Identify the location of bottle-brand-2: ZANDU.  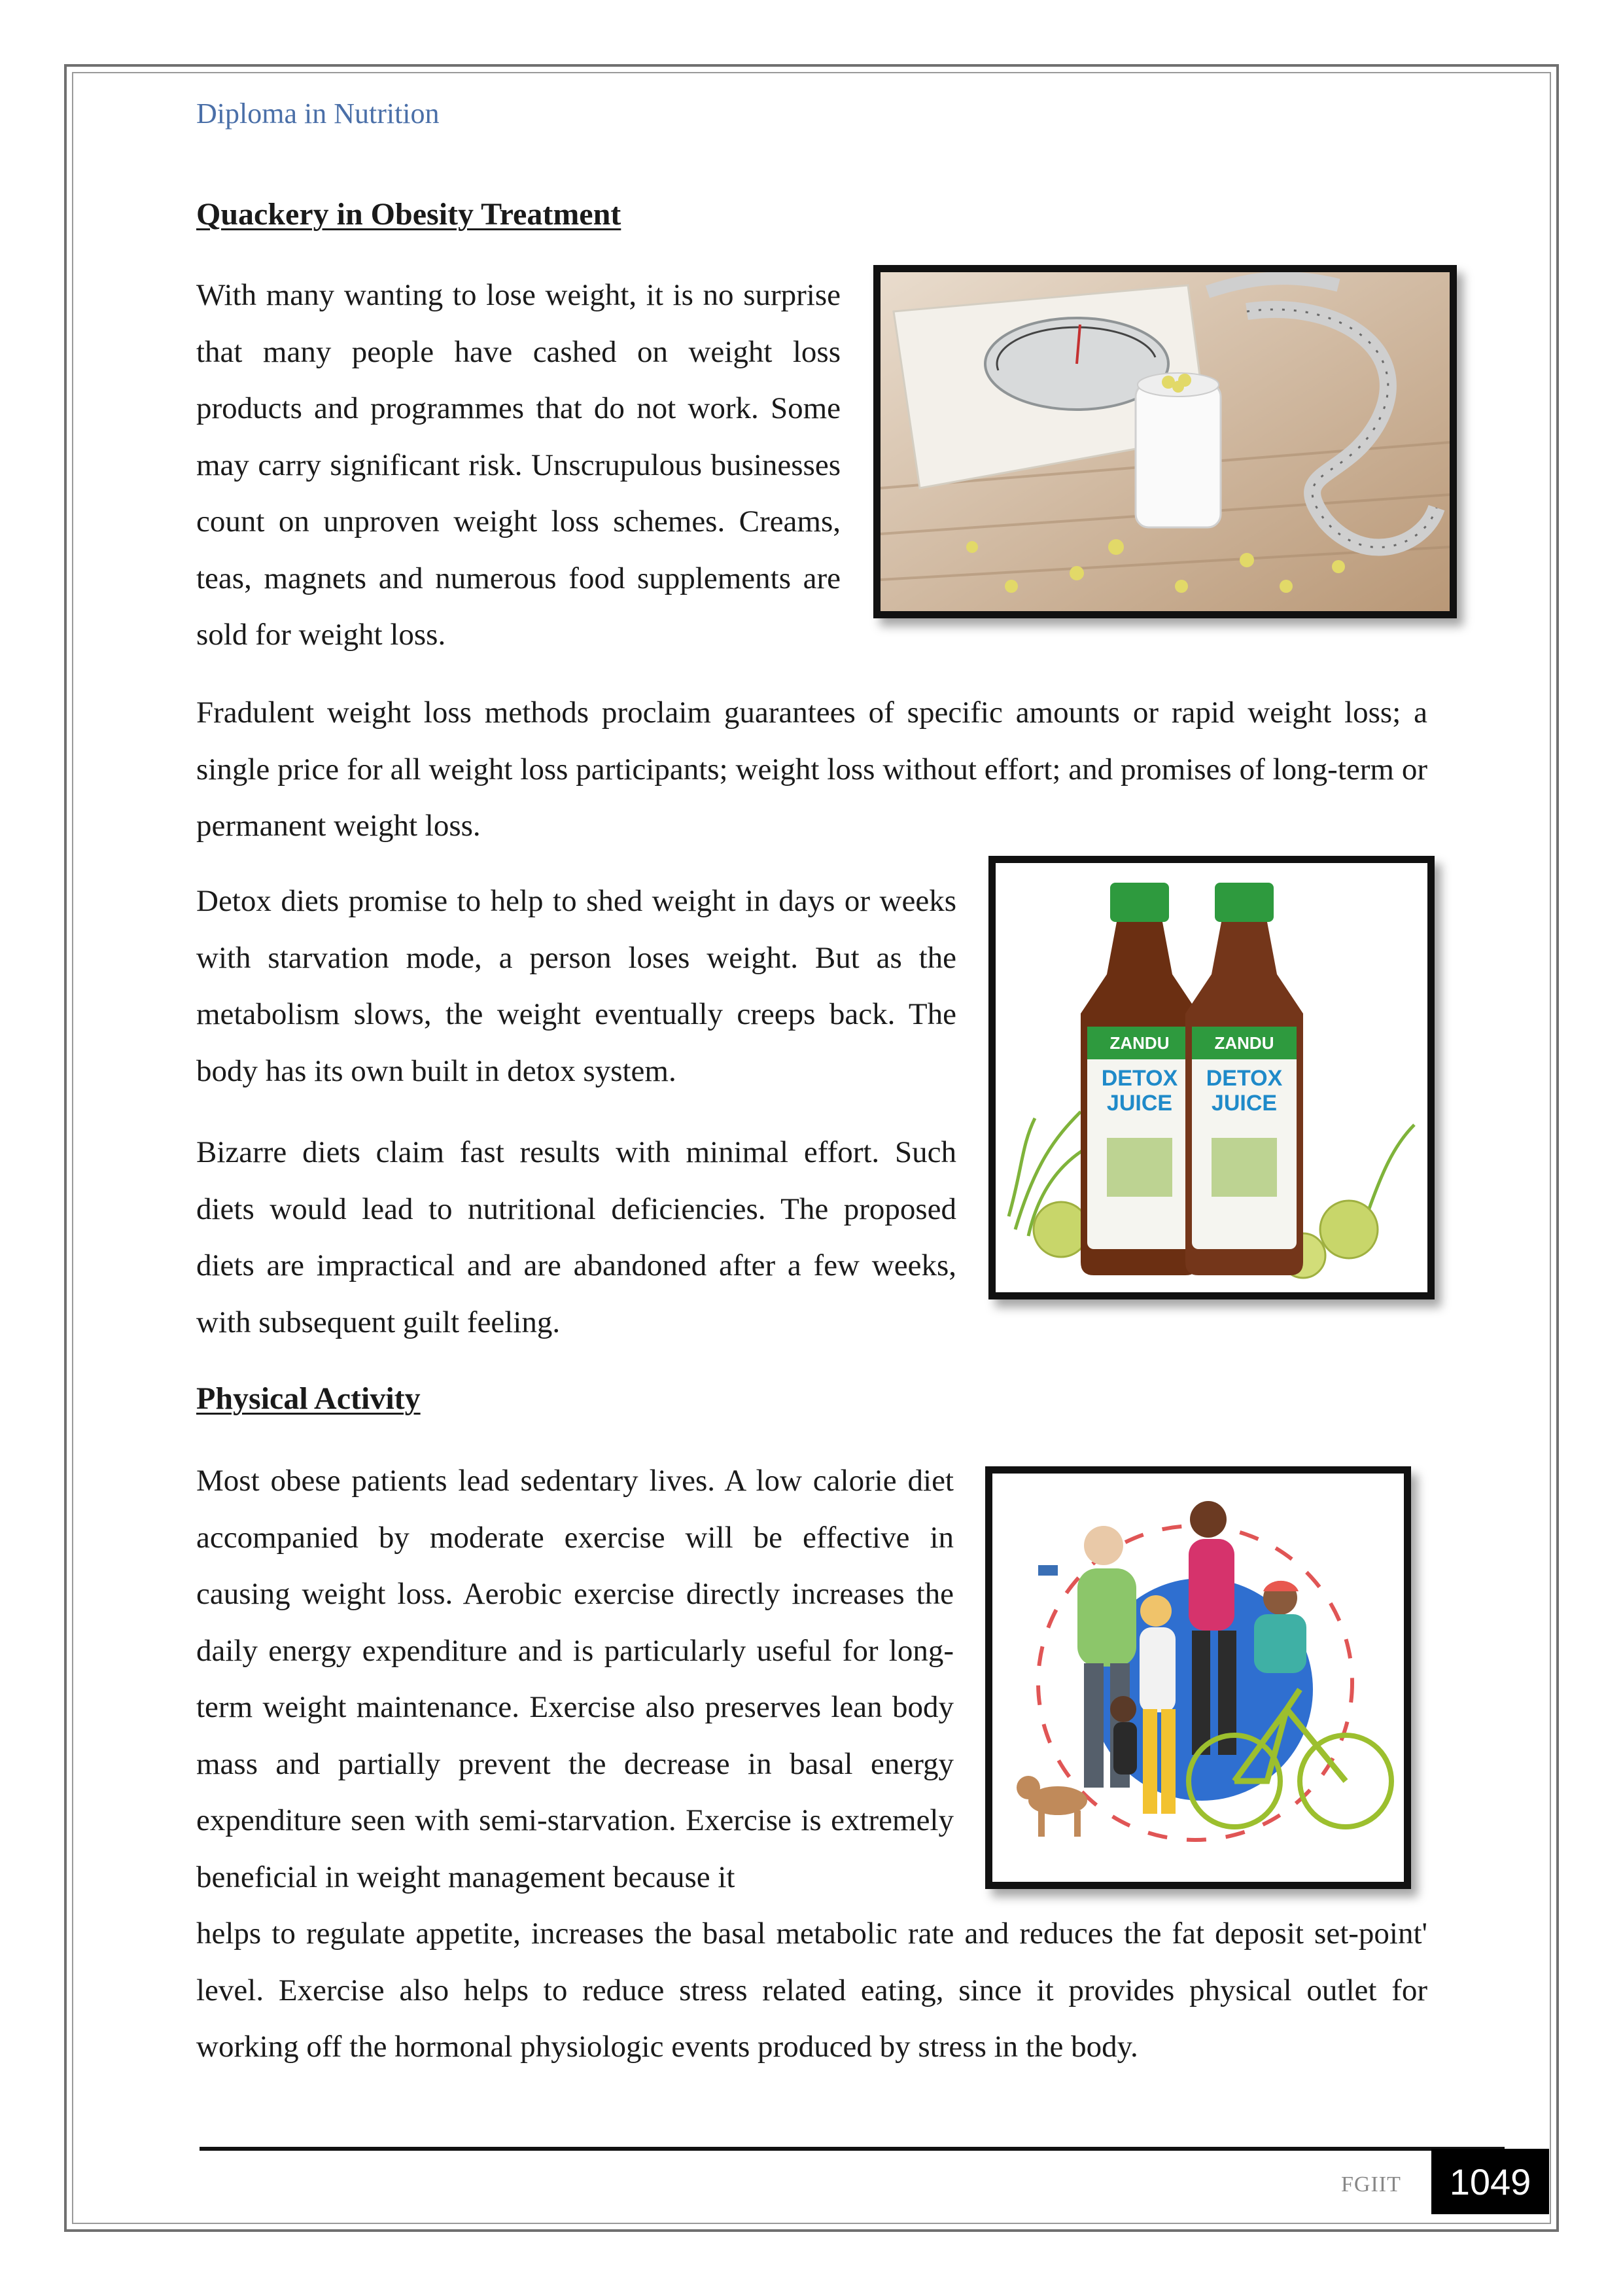
(1245, 1043).